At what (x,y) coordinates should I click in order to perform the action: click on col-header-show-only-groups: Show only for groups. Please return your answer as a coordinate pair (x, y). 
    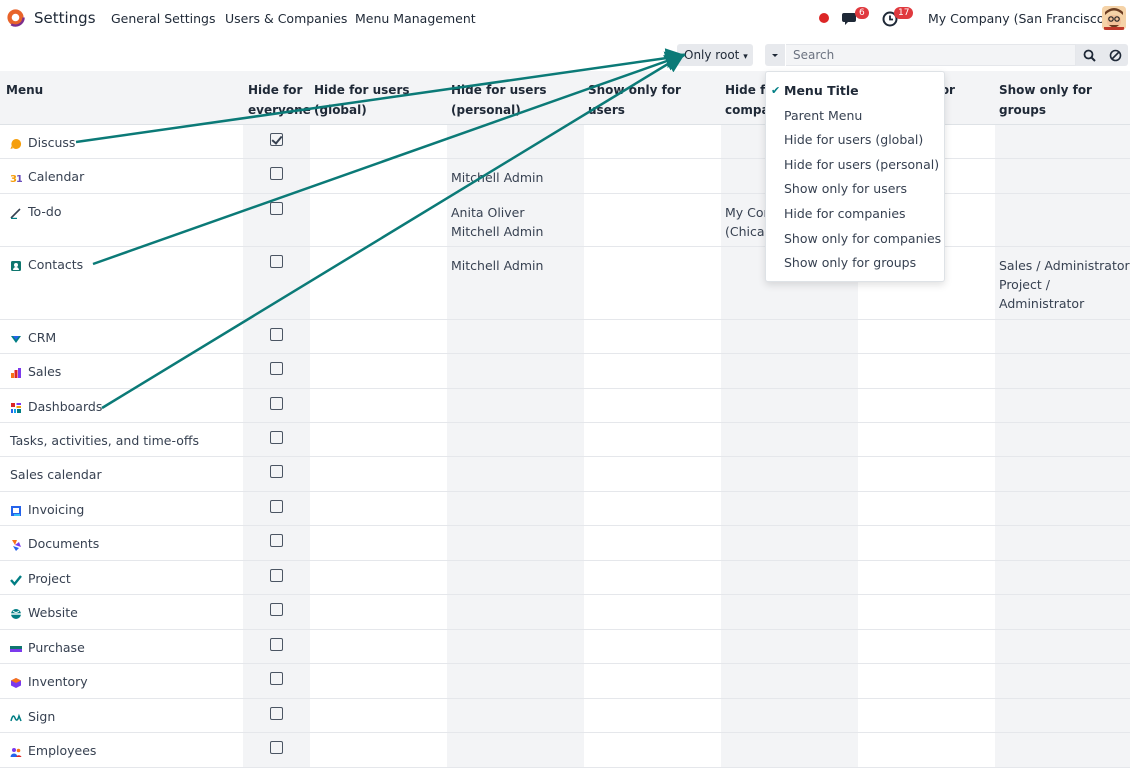
    Looking at the image, I should click on (1062, 98).